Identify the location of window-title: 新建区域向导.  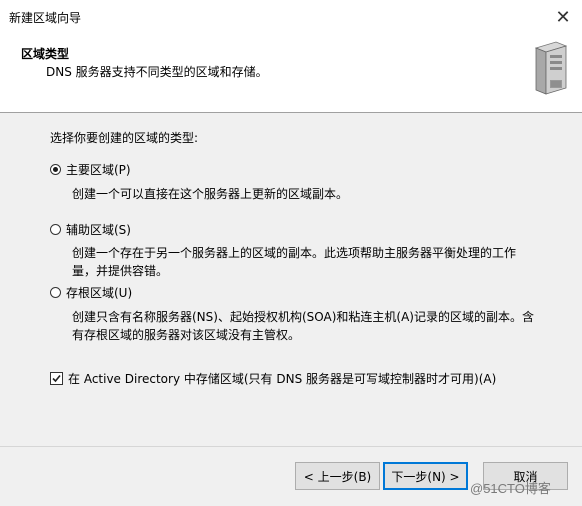
(45, 18).